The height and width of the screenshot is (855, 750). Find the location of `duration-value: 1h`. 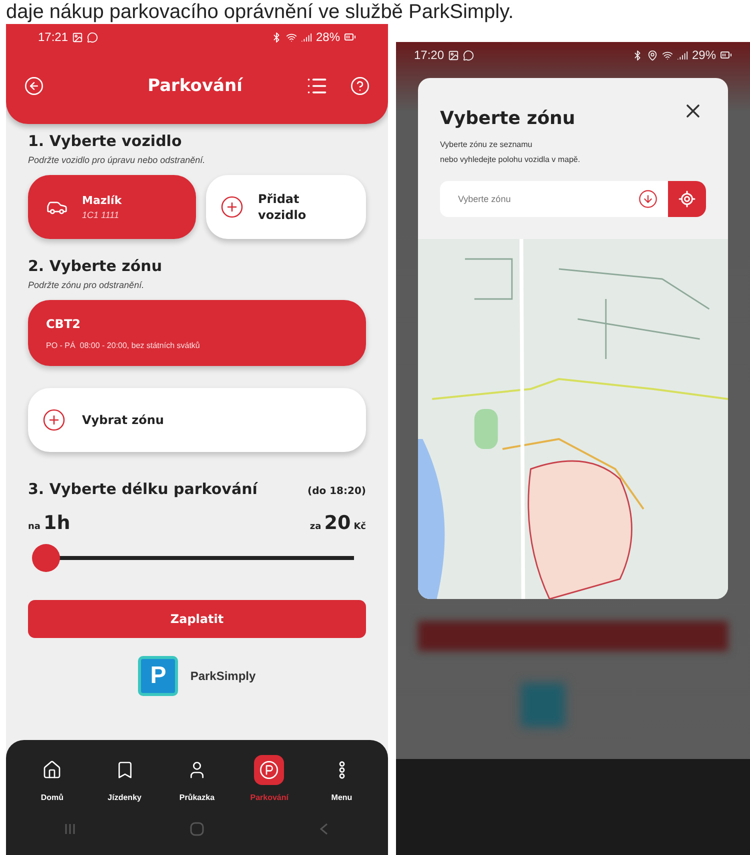

duration-value: 1h is located at coordinates (56, 523).